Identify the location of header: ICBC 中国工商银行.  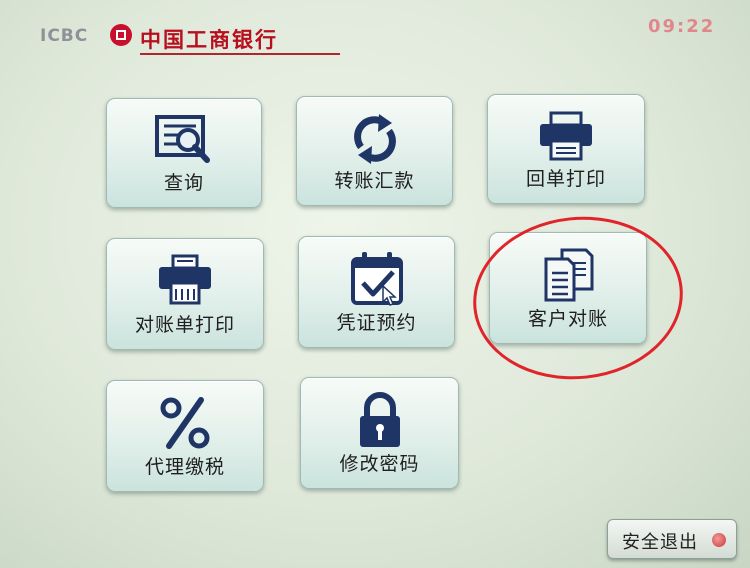
(190, 37).